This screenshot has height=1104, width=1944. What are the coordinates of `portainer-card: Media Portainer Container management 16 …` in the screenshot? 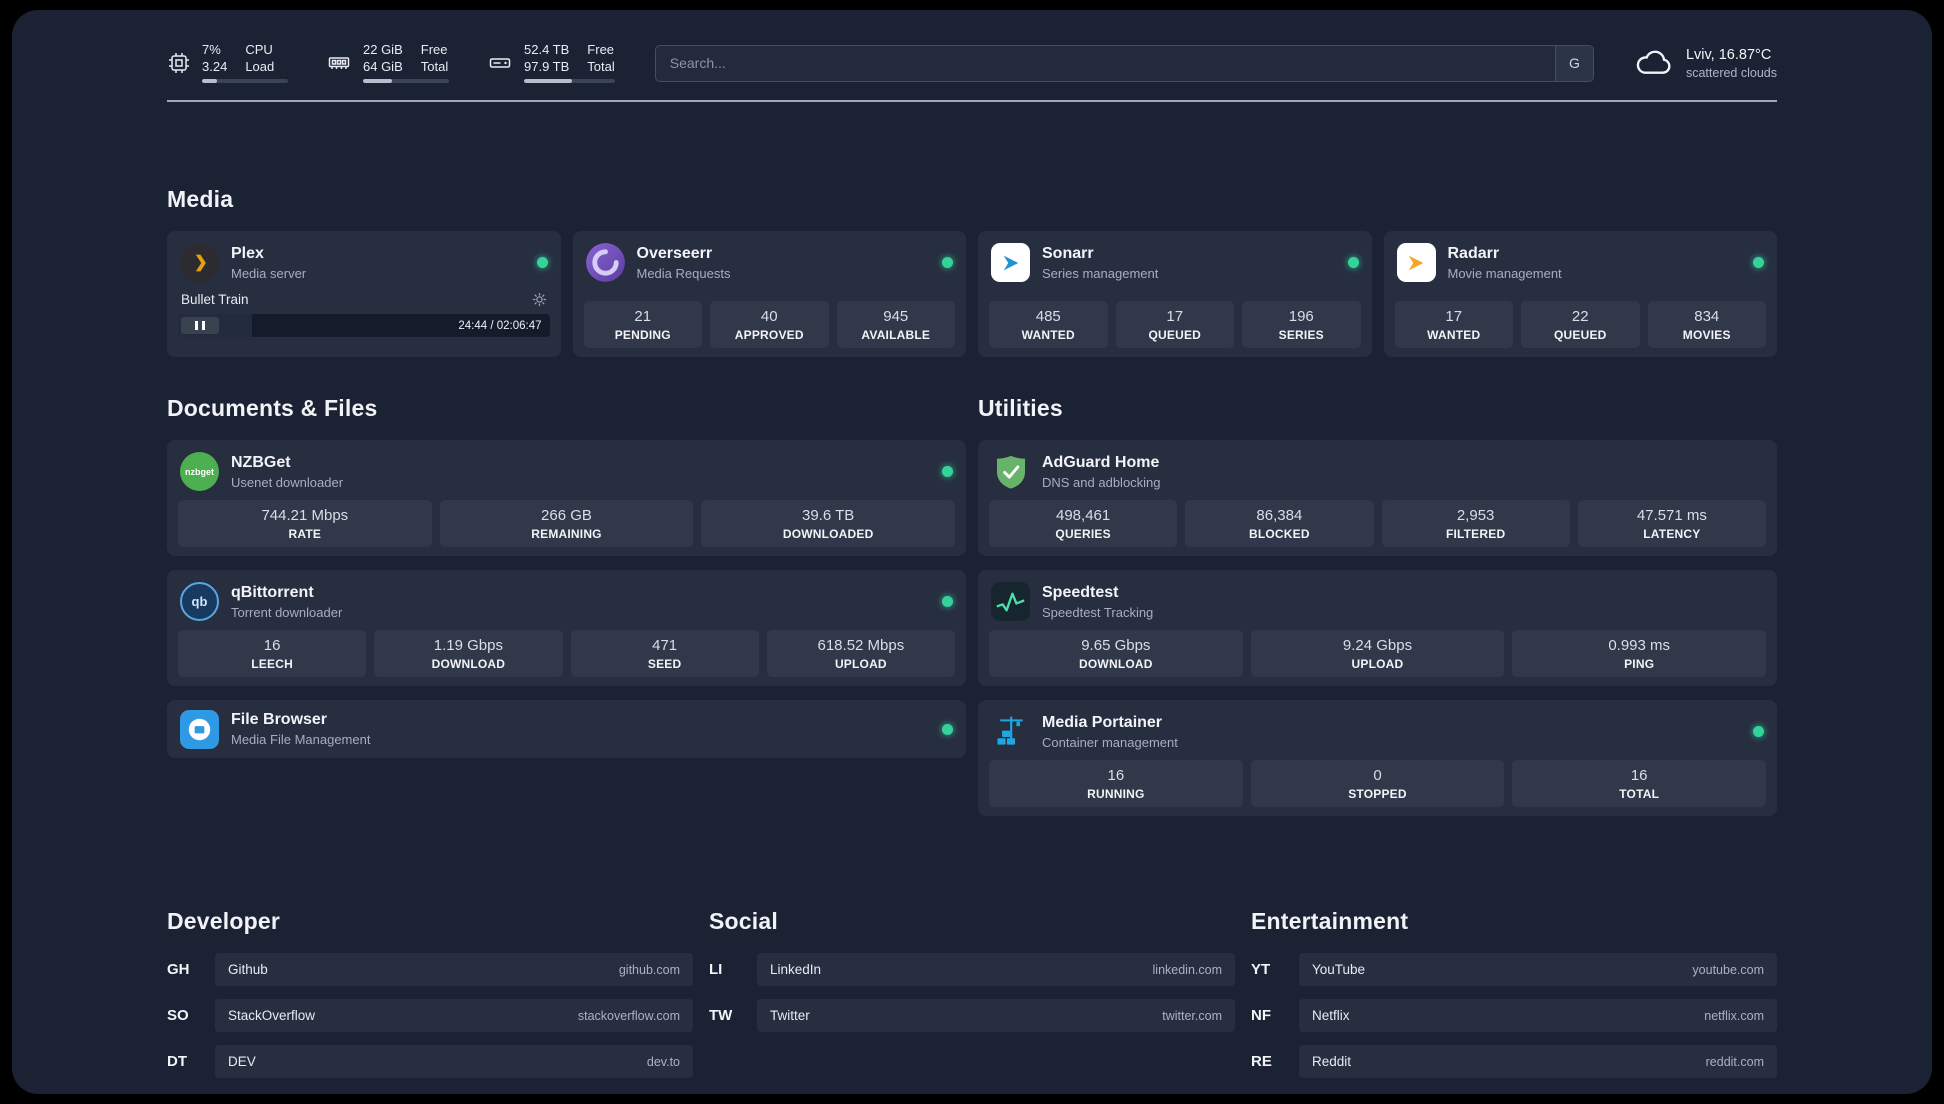 It's located at (1377, 758).